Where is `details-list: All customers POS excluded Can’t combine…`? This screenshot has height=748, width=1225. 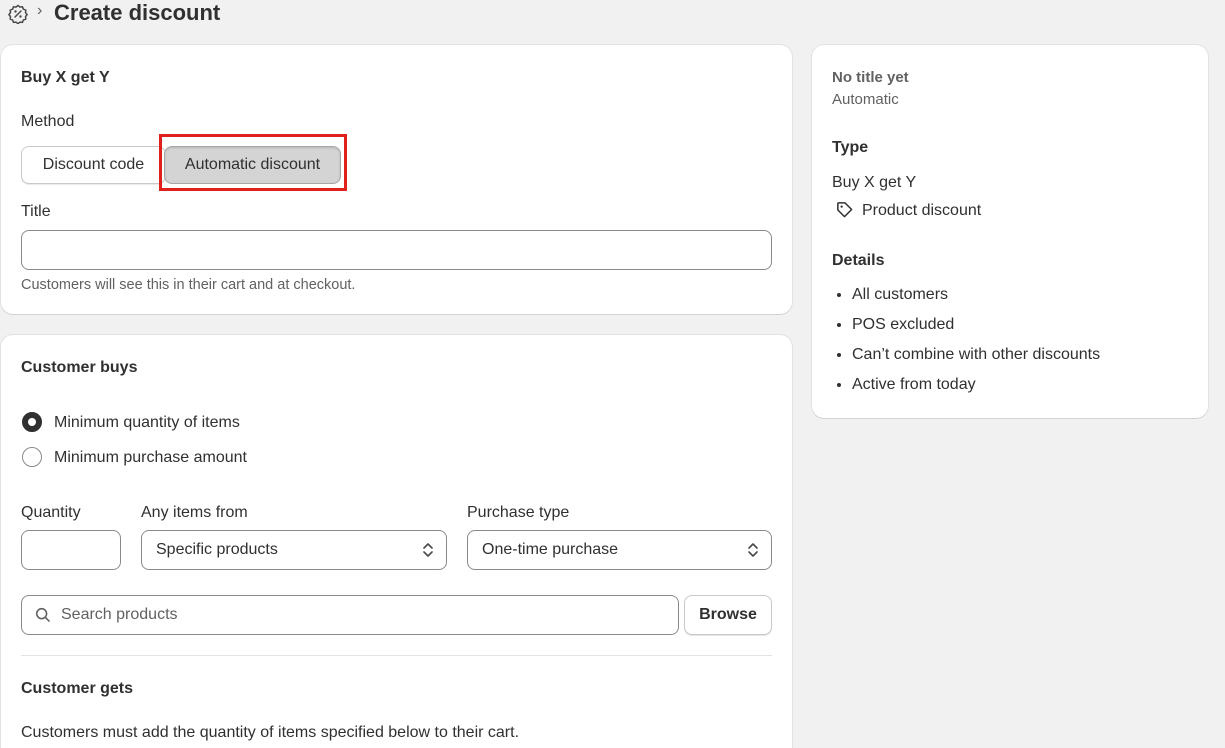 details-list: All customers POS excluded Can’t combine… is located at coordinates (966, 344).